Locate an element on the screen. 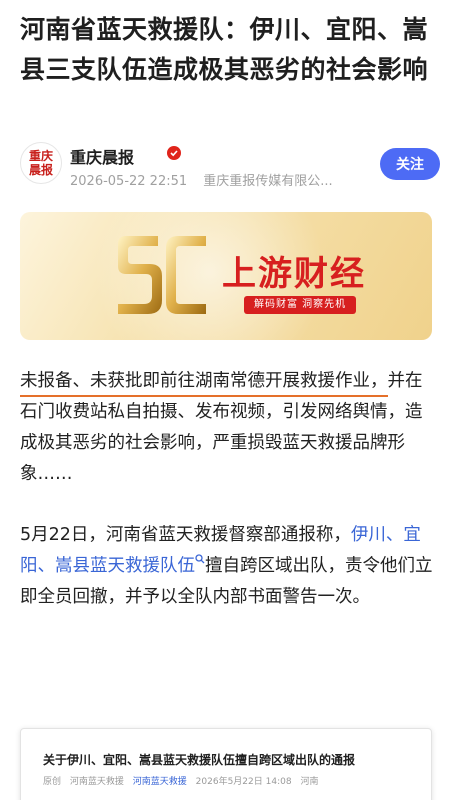  search-icon is located at coordinates (200, 559).